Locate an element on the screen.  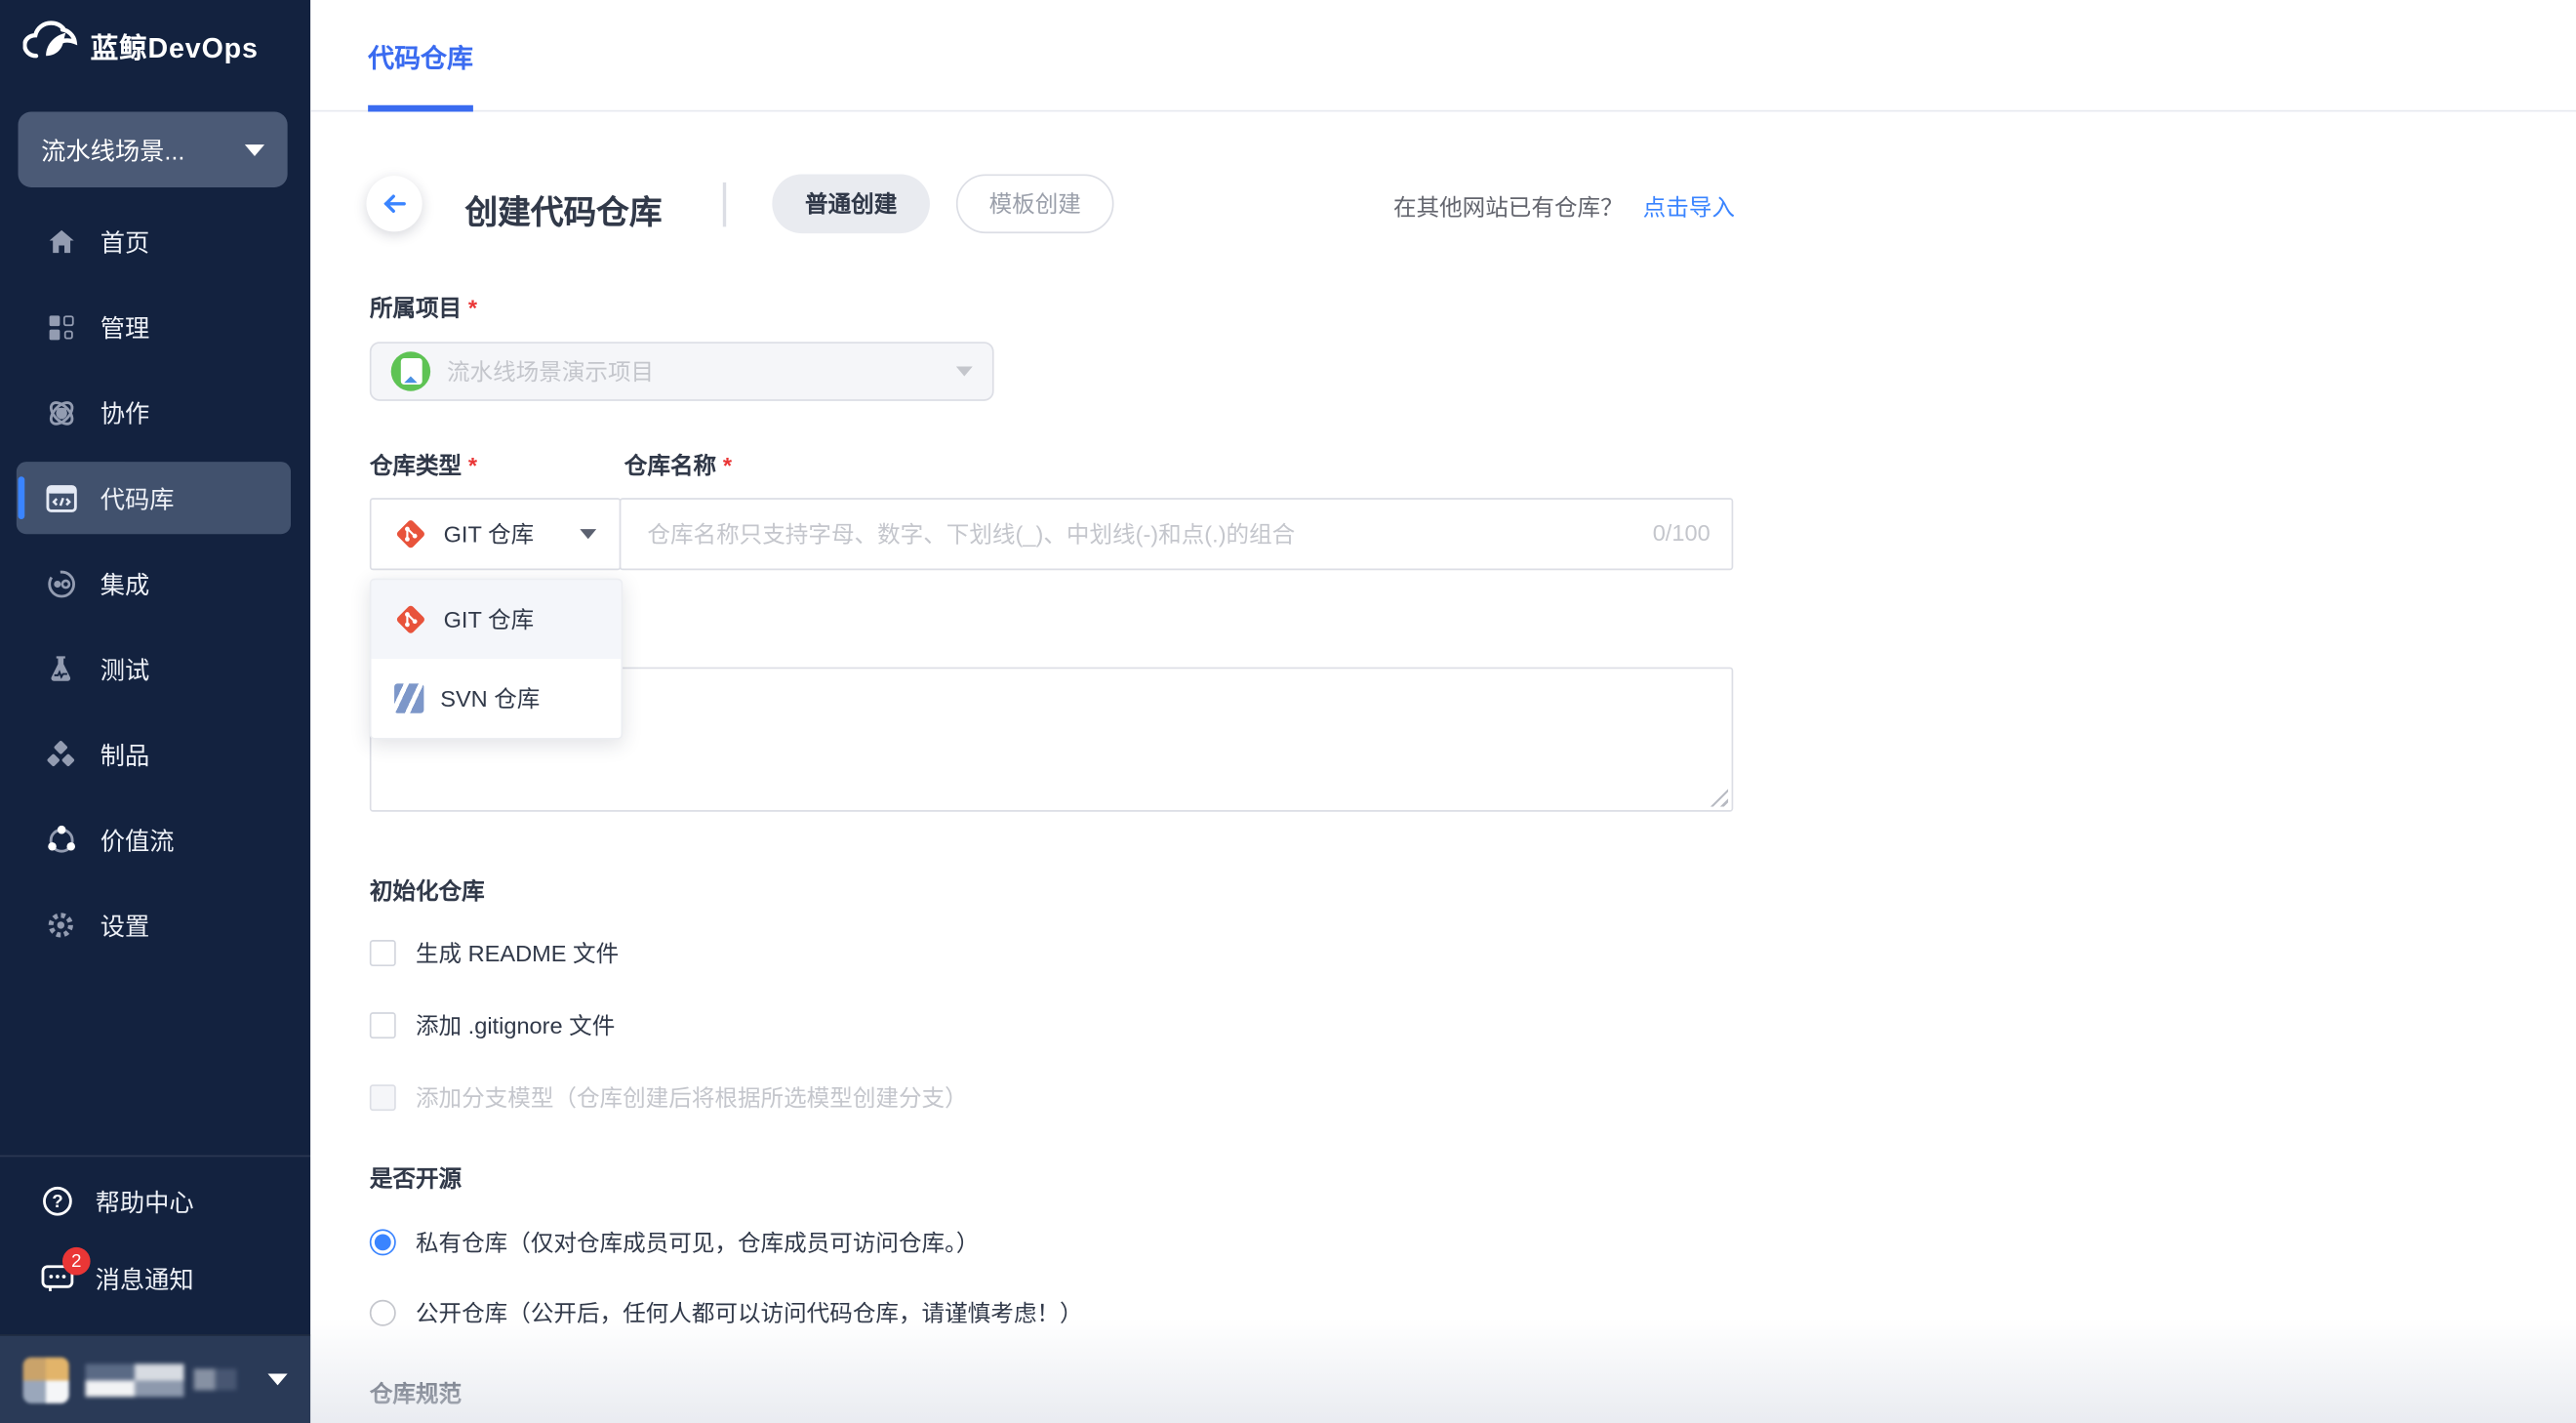
repo-name-field: 0/100 is located at coordinates (1176, 534).